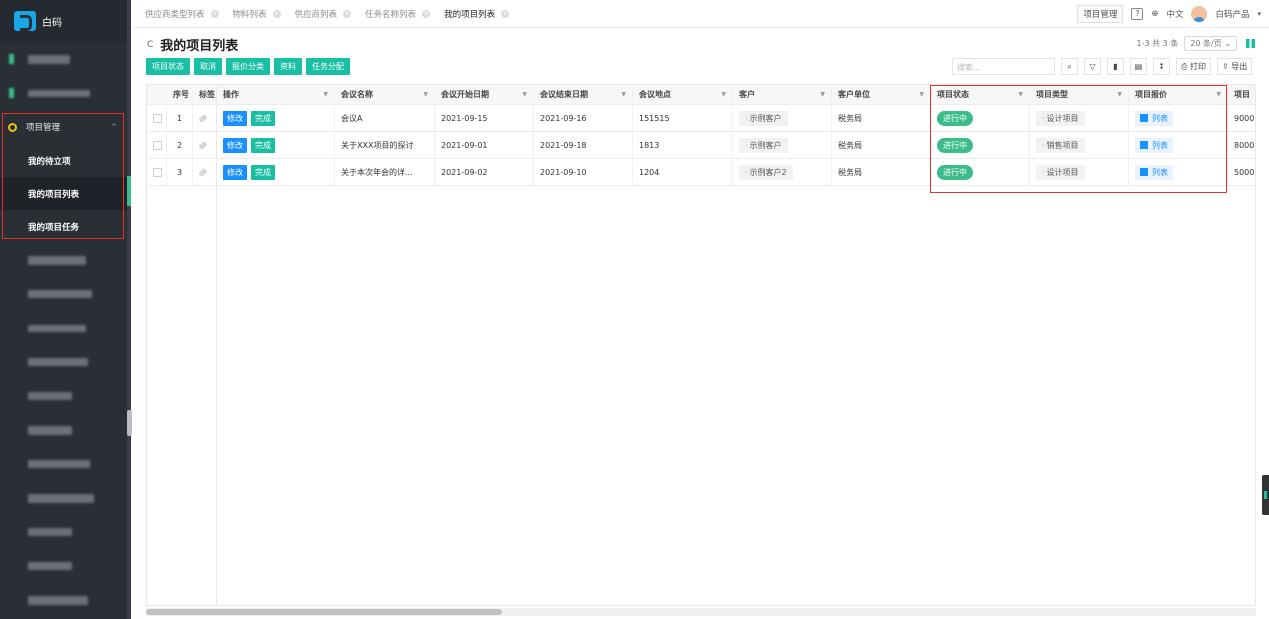 This screenshot has width=1269, height=619. I want to click on header-customer: 客户 ▼, so click(782, 94).